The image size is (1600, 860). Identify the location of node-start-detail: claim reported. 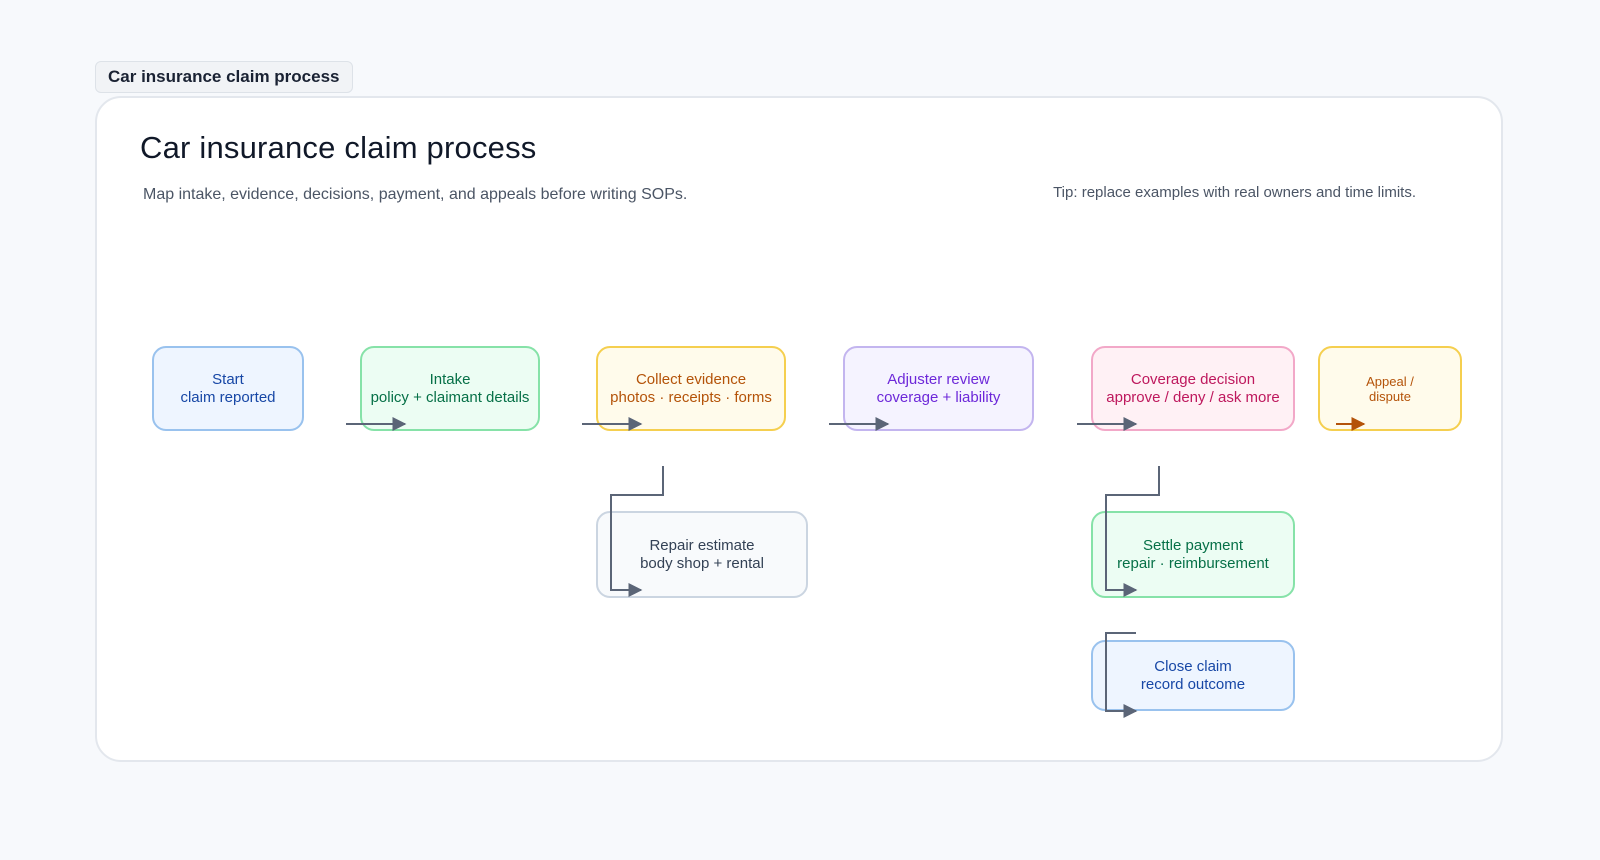
(228, 397).